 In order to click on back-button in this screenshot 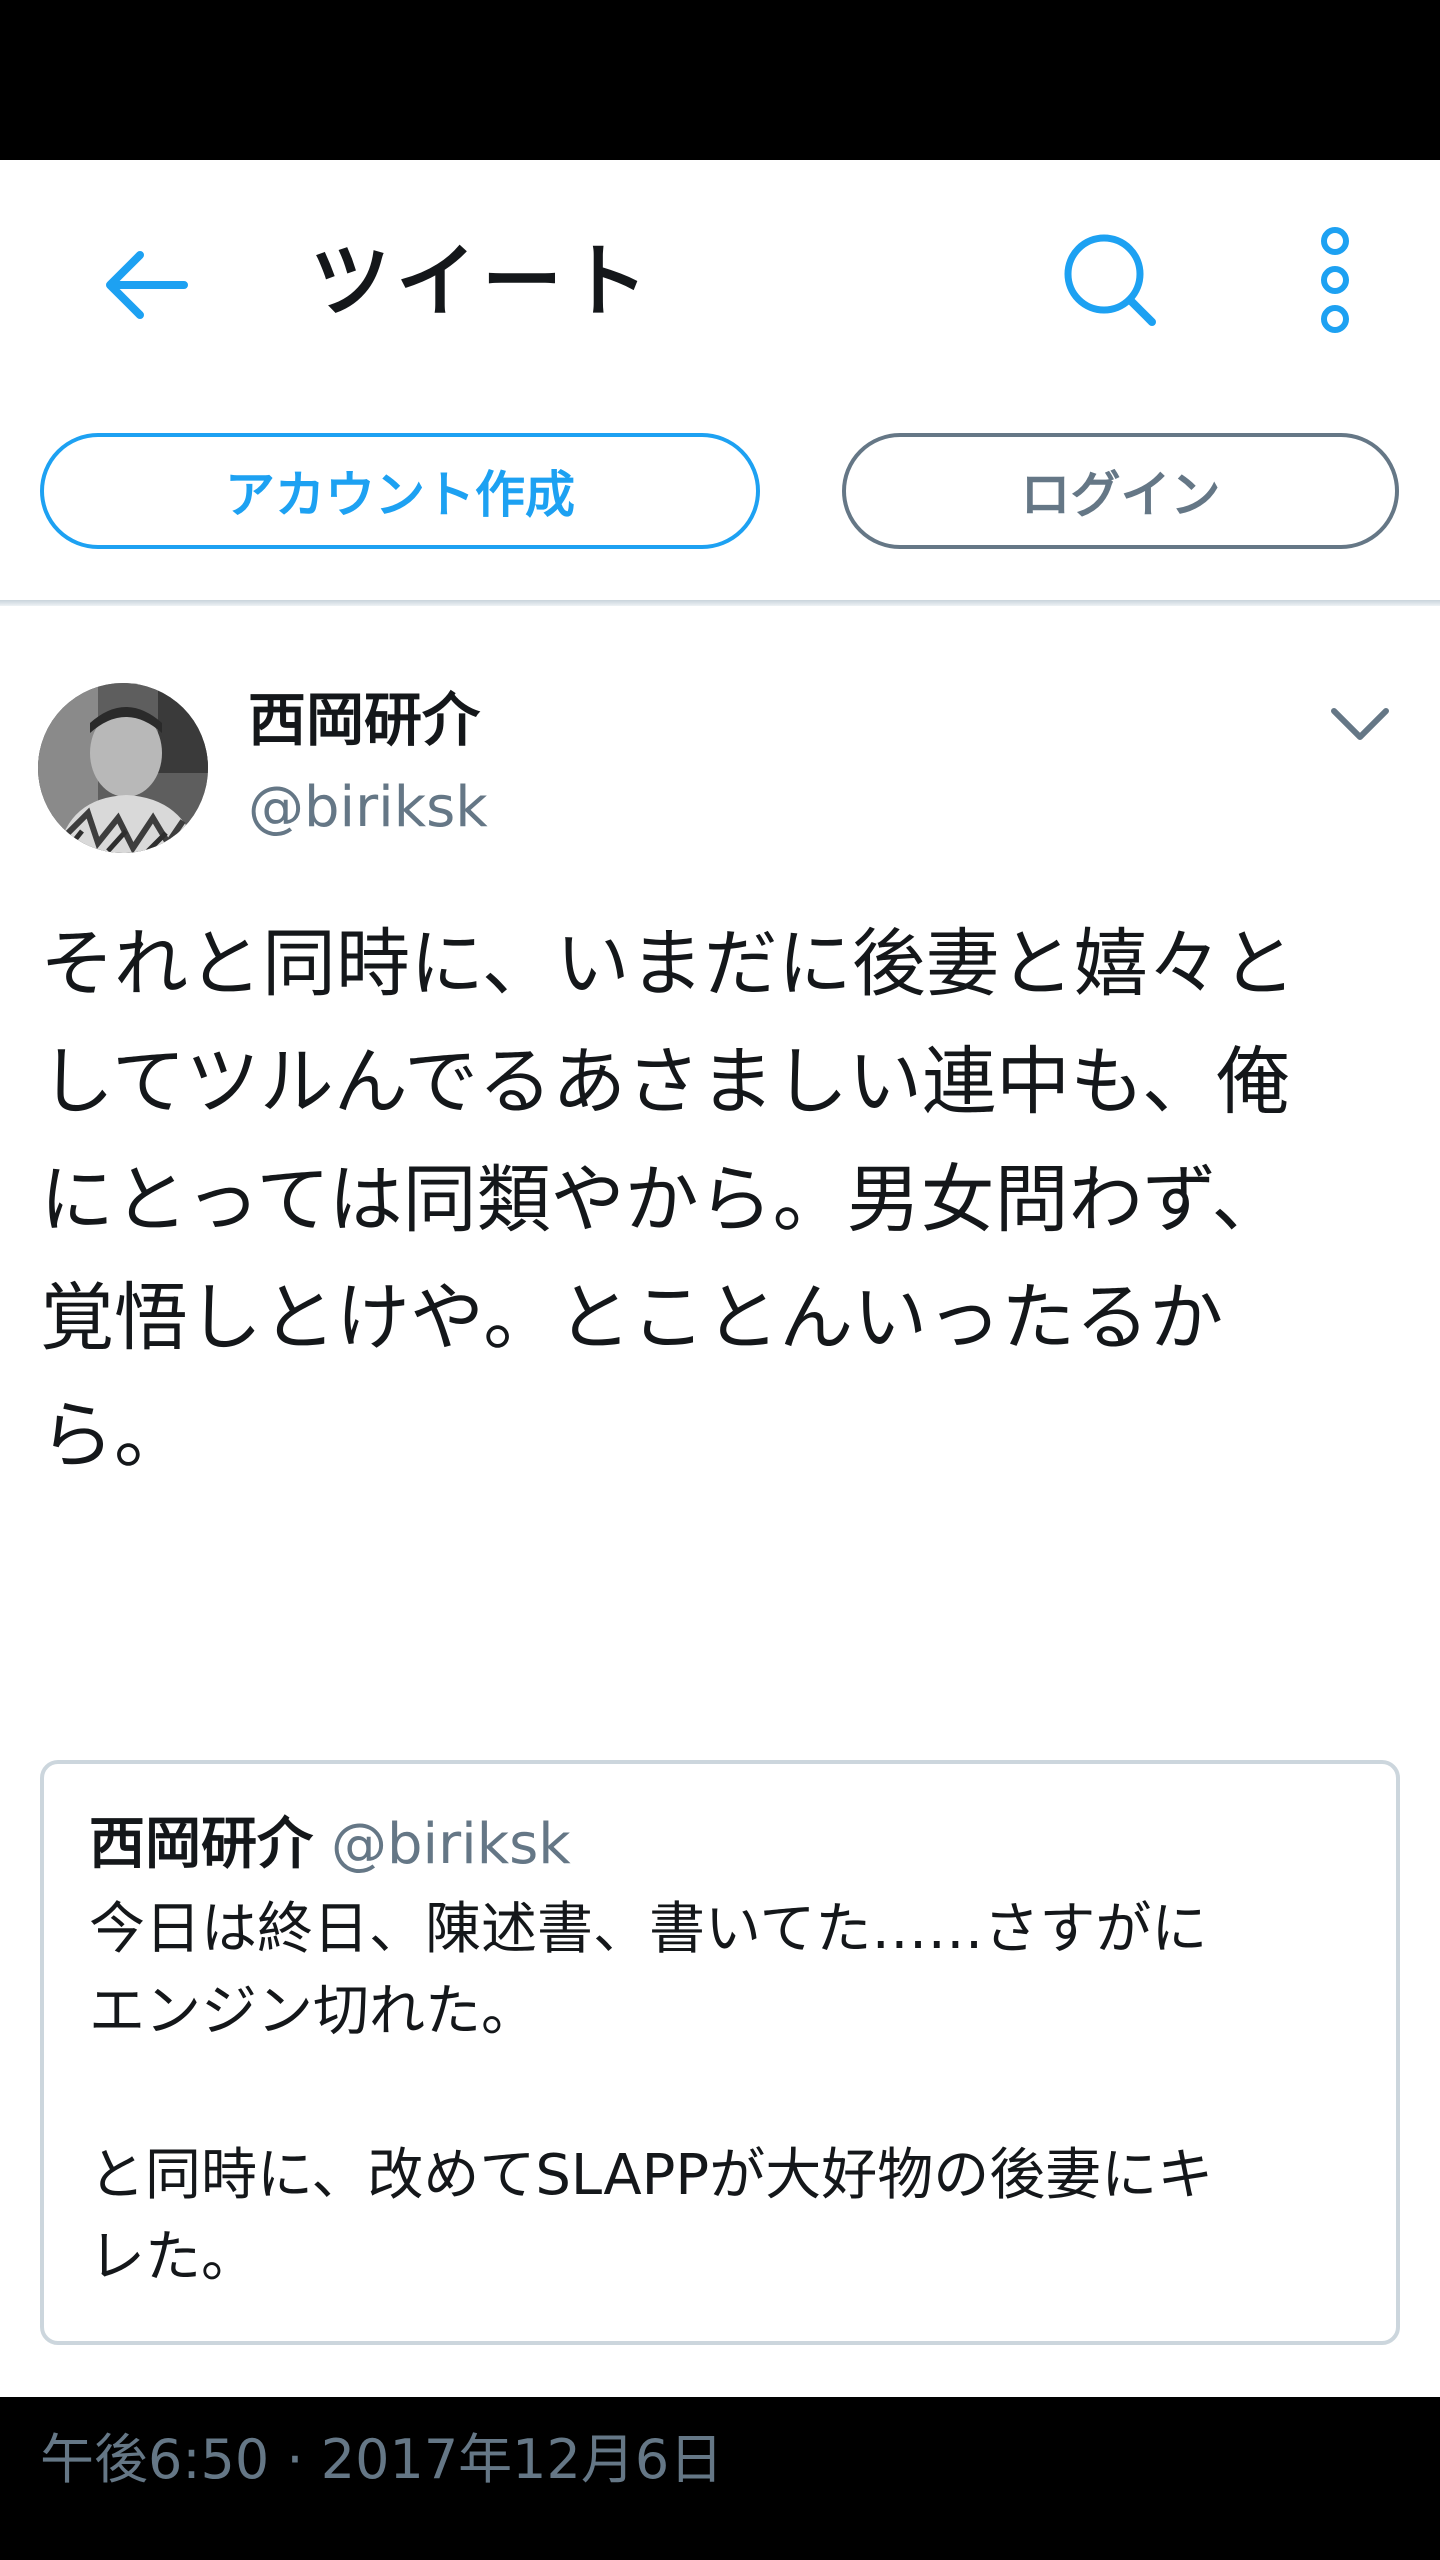, I will do `click(145, 285)`.